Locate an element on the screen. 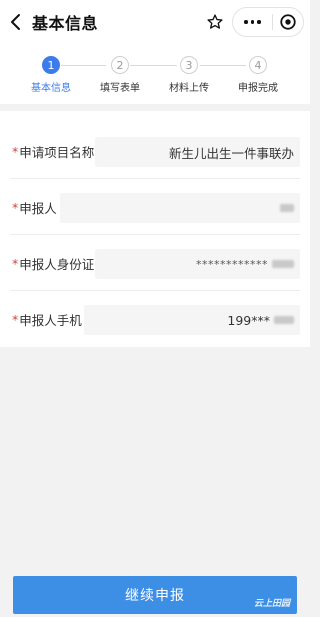 The image size is (320, 617). field-label: * 申请项目名称 is located at coordinates (53, 151).